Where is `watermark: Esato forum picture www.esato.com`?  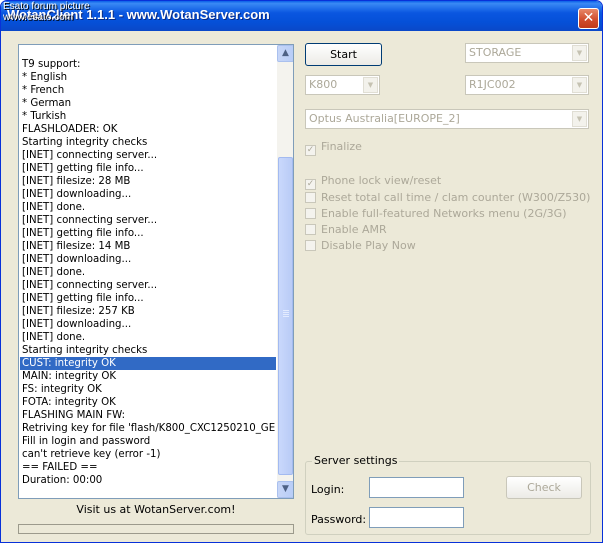 watermark: Esato forum picture www.esato.com is located at coordinates (46, 12).